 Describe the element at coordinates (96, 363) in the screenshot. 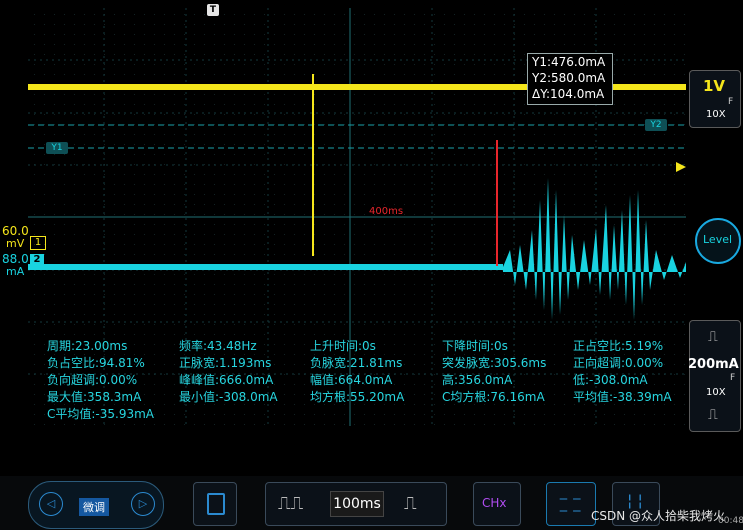

I see `measurement-value: 负占空比:94.81%` at that location.